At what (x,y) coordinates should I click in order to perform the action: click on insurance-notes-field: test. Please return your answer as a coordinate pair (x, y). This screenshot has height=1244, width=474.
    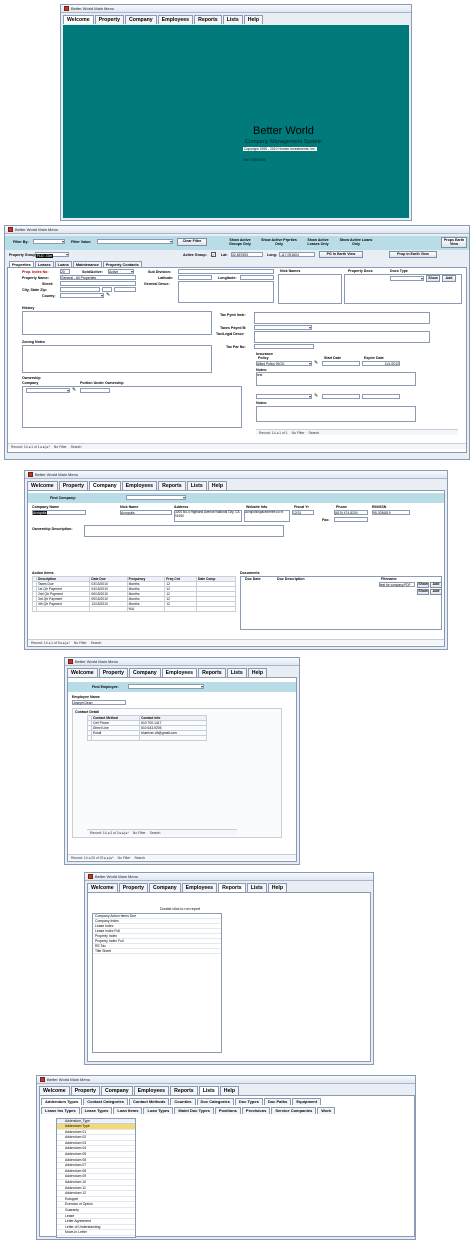
    Looking at the image, I should click on (336, 379).